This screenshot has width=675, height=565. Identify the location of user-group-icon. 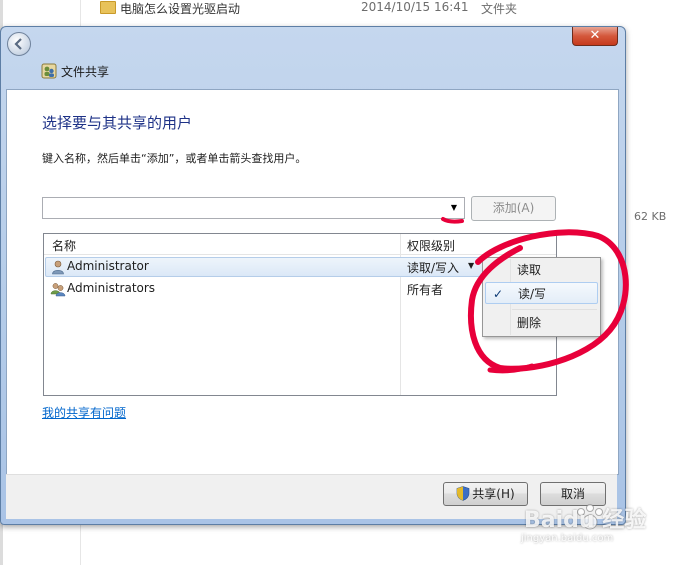
(58, 290).